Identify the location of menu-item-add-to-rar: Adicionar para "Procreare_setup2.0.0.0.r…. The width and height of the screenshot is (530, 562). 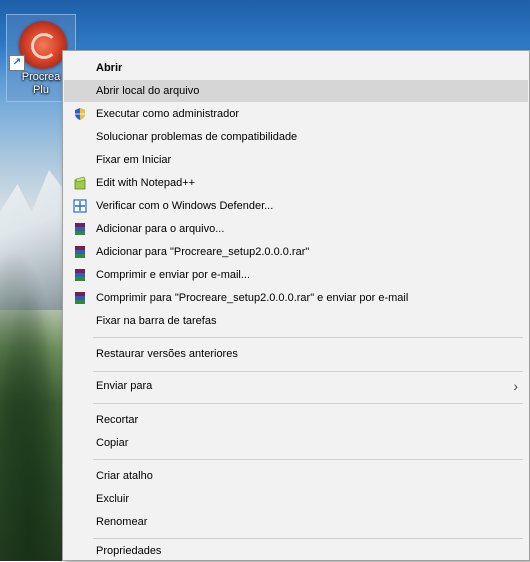
(296, 252).